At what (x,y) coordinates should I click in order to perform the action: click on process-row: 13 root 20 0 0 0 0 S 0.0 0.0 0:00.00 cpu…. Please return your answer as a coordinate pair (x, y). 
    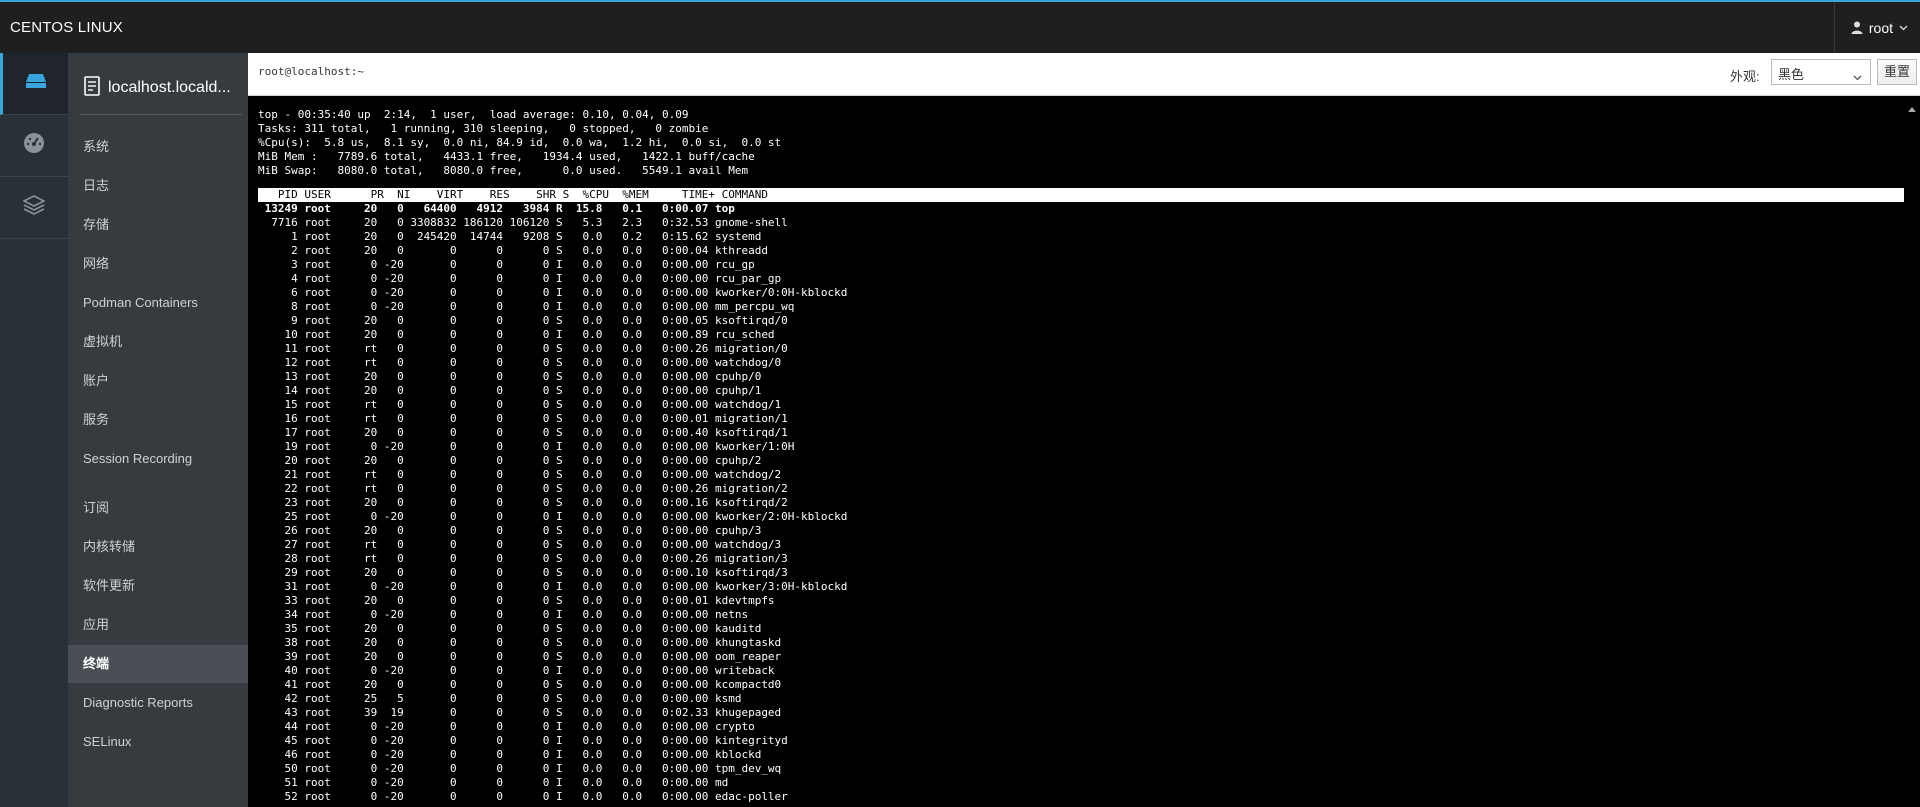
    Looking at the image, I should click on (510, 376).